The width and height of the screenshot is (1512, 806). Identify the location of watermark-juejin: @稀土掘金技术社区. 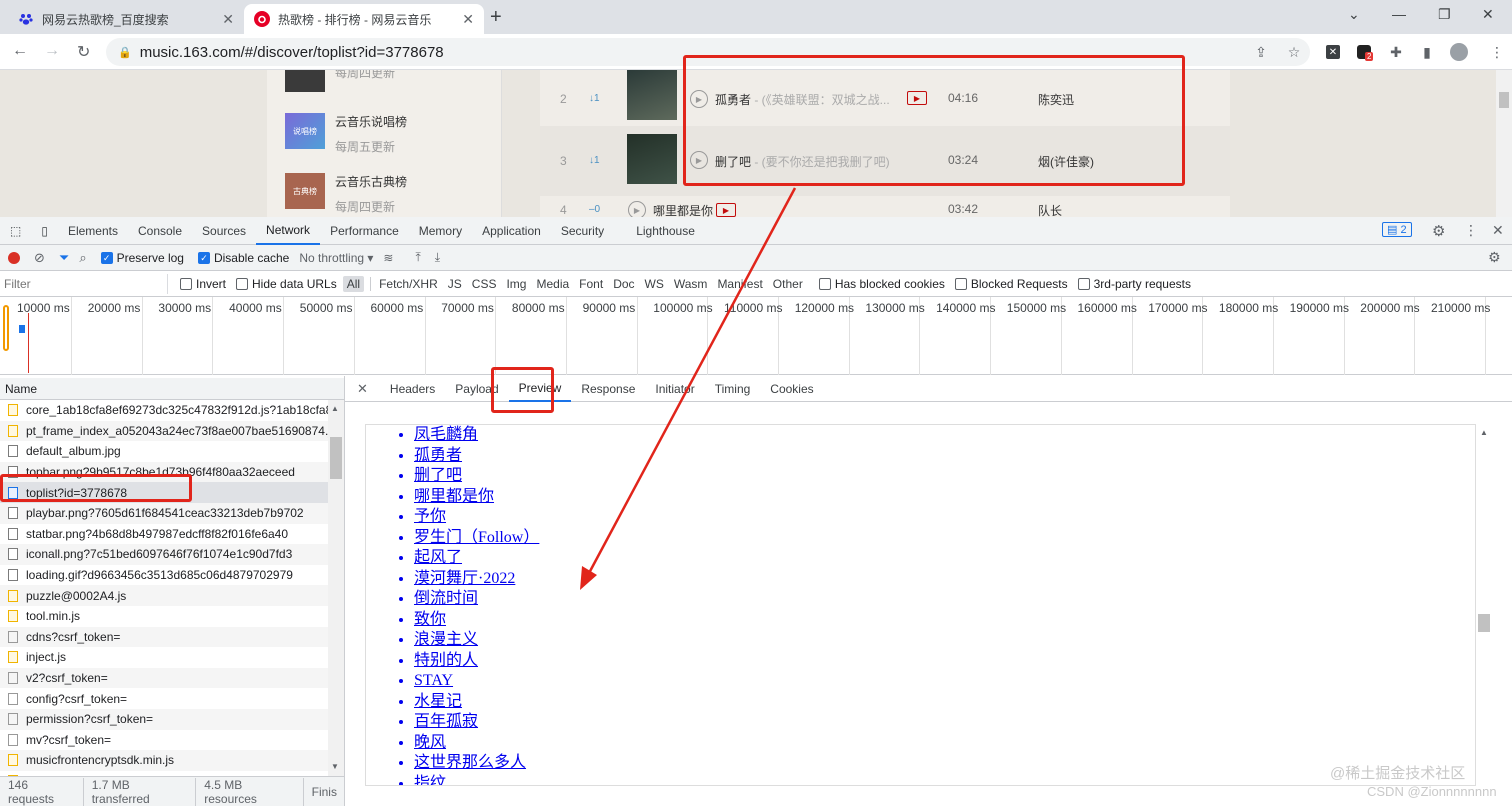
(1398, 773).